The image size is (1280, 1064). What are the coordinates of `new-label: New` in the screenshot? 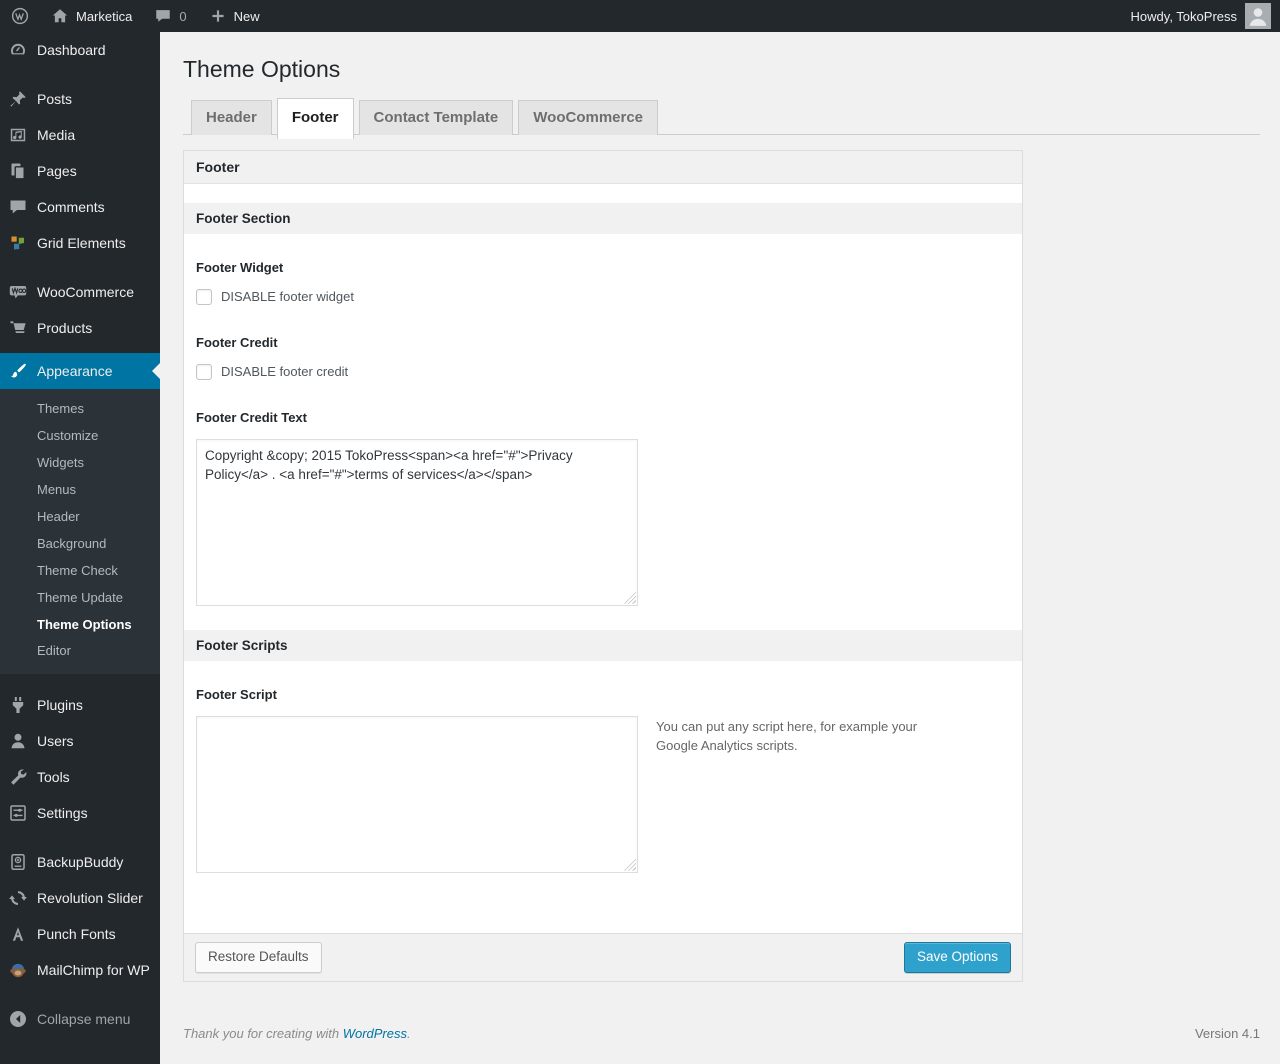 It's located at (246, 16).